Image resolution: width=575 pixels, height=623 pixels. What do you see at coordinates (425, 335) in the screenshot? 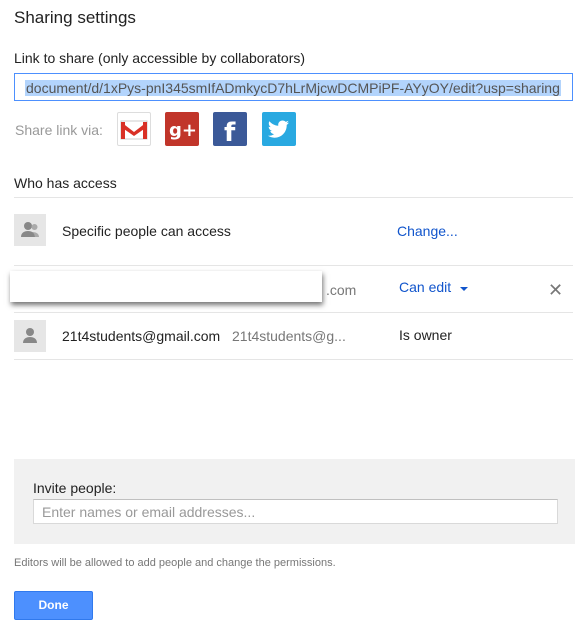
I see `owner-role: Is owner` at bounding box center [425, 335].